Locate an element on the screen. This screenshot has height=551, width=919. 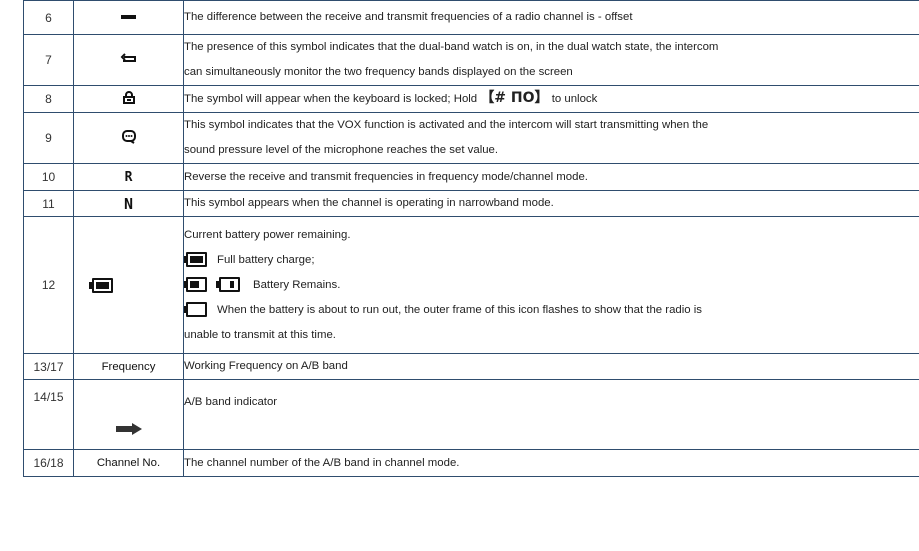
dual-watch-loop-icon is located at coordinates (128, 57).